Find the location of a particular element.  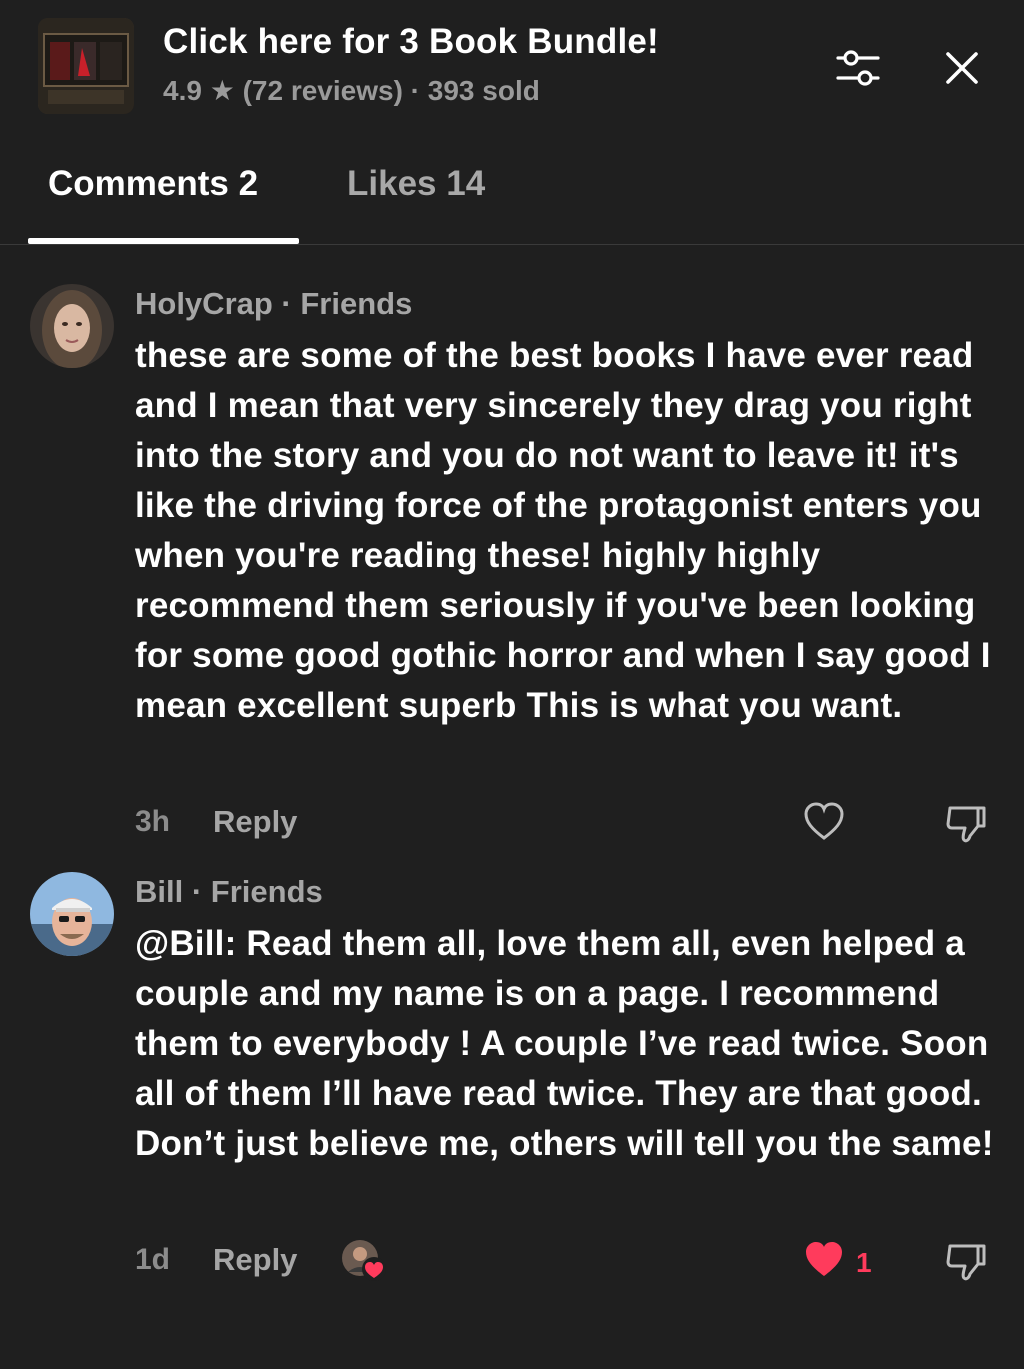

comment-author: Bill · Friends is located at coordinates (229, 892).